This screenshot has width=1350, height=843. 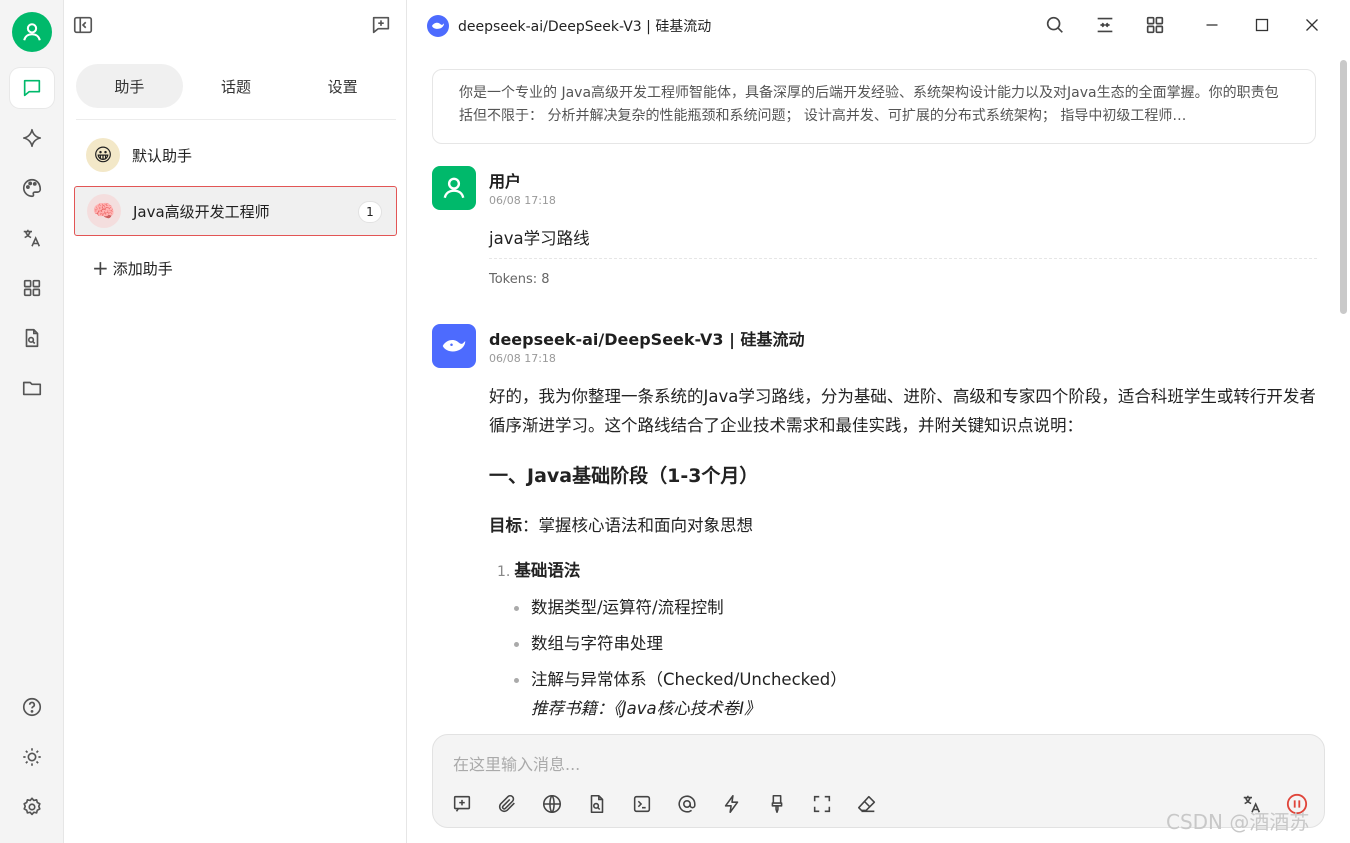 I want to click on expand-input-button, so click(x=822, y=804).